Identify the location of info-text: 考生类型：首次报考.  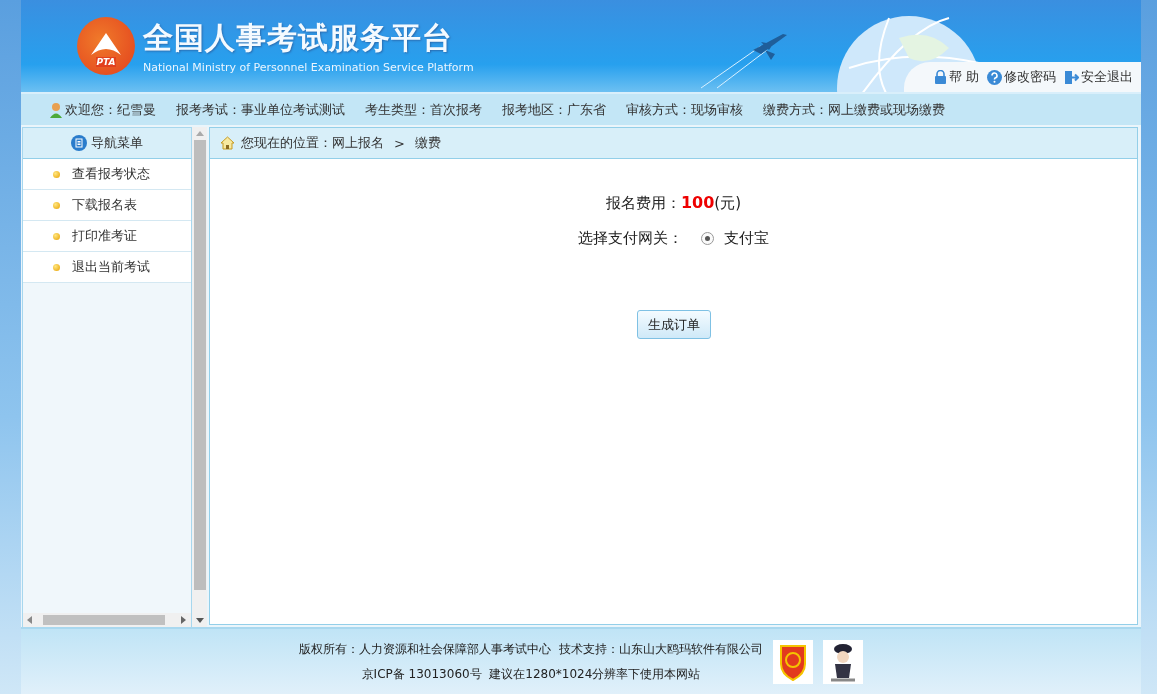
(423, 109).